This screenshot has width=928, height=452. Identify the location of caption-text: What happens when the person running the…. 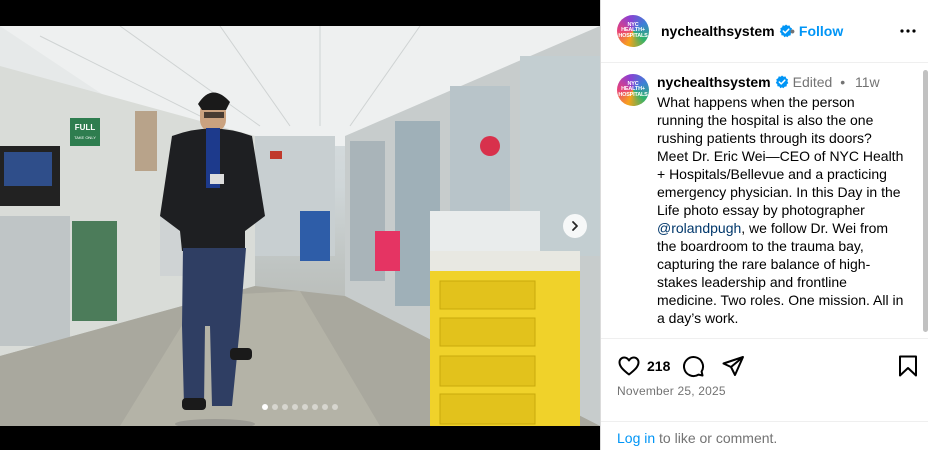
(781, 210).